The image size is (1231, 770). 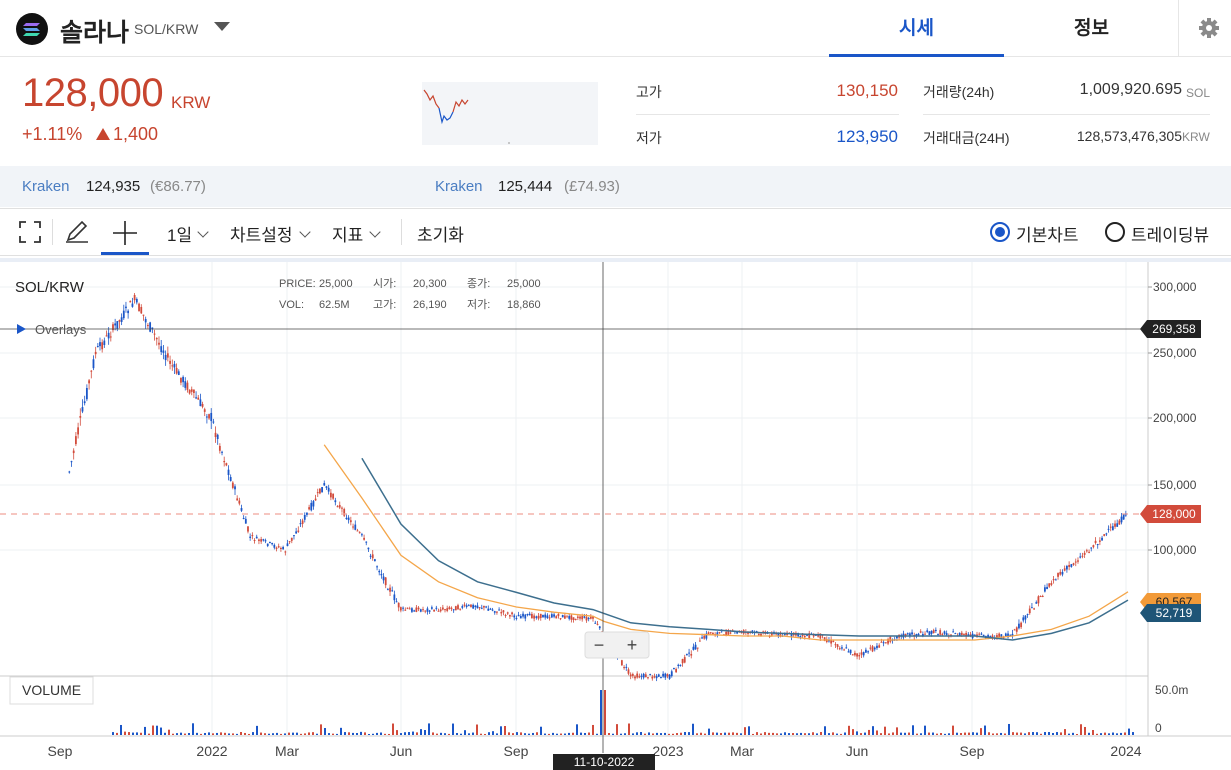 I want to click on x-tick-label: Jun, so click(x=401, y=751).